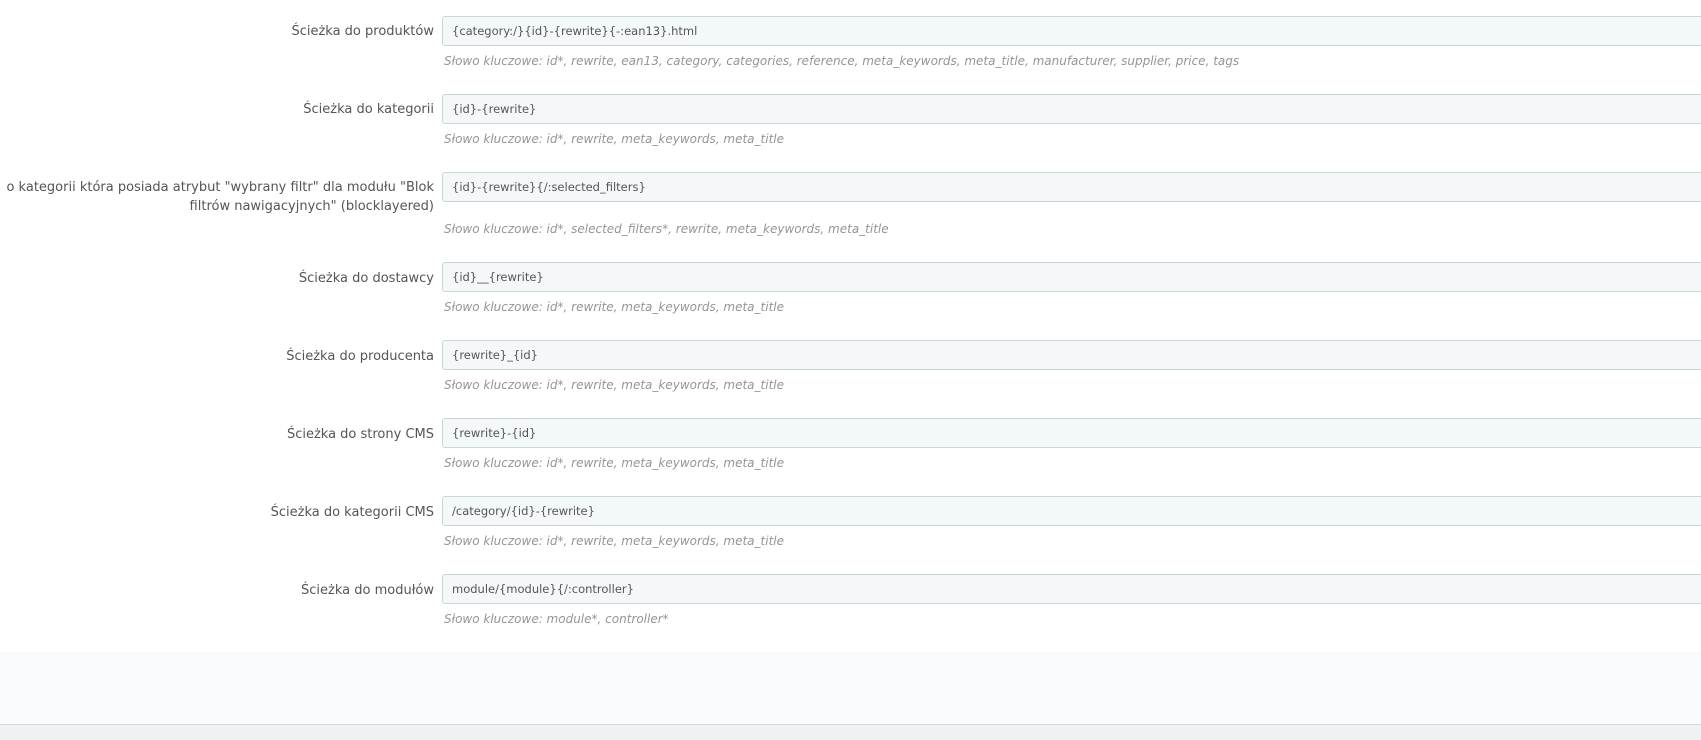 This screenshot has width=1701, height=740. I want to click on product-route-label: Ścieżka do produktów, so click(362, 31).